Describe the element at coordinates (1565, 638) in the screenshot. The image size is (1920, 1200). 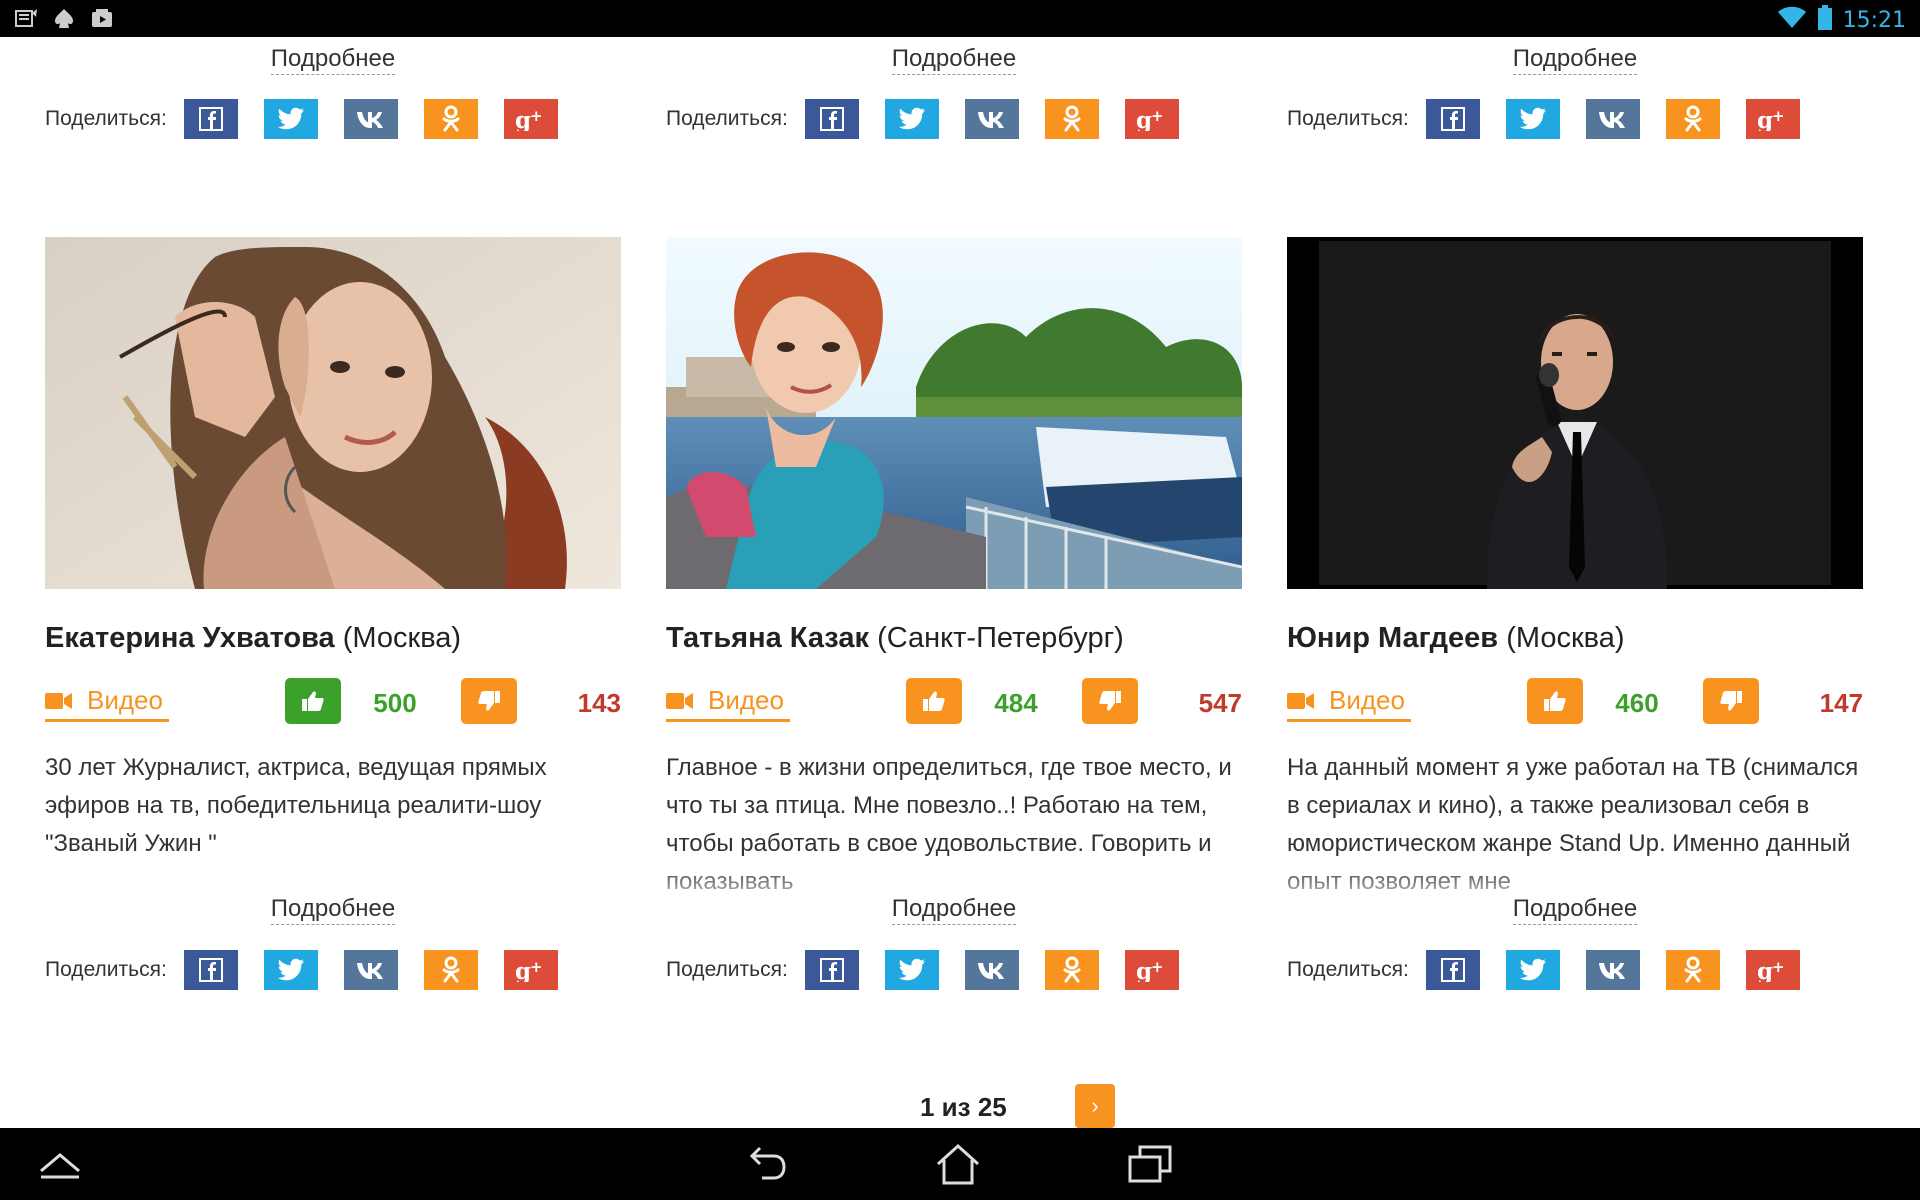
I see `contestant-city: (Москва)` at that location.